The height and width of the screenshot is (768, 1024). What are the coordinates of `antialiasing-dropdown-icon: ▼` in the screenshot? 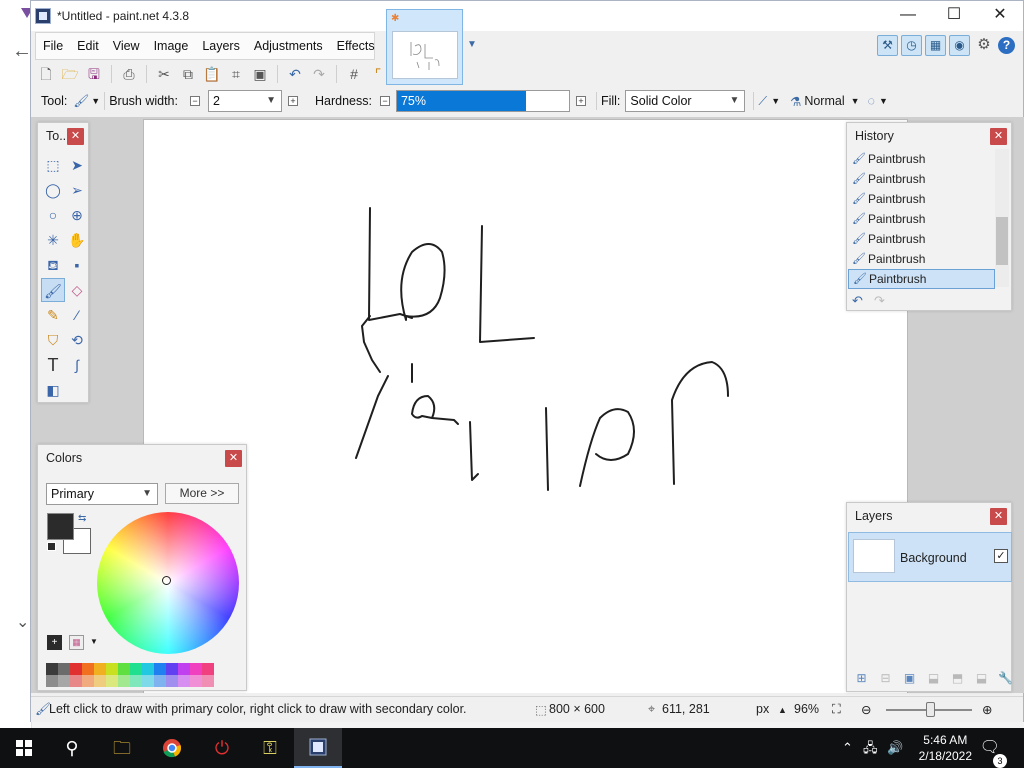 It's located at (775, 101).